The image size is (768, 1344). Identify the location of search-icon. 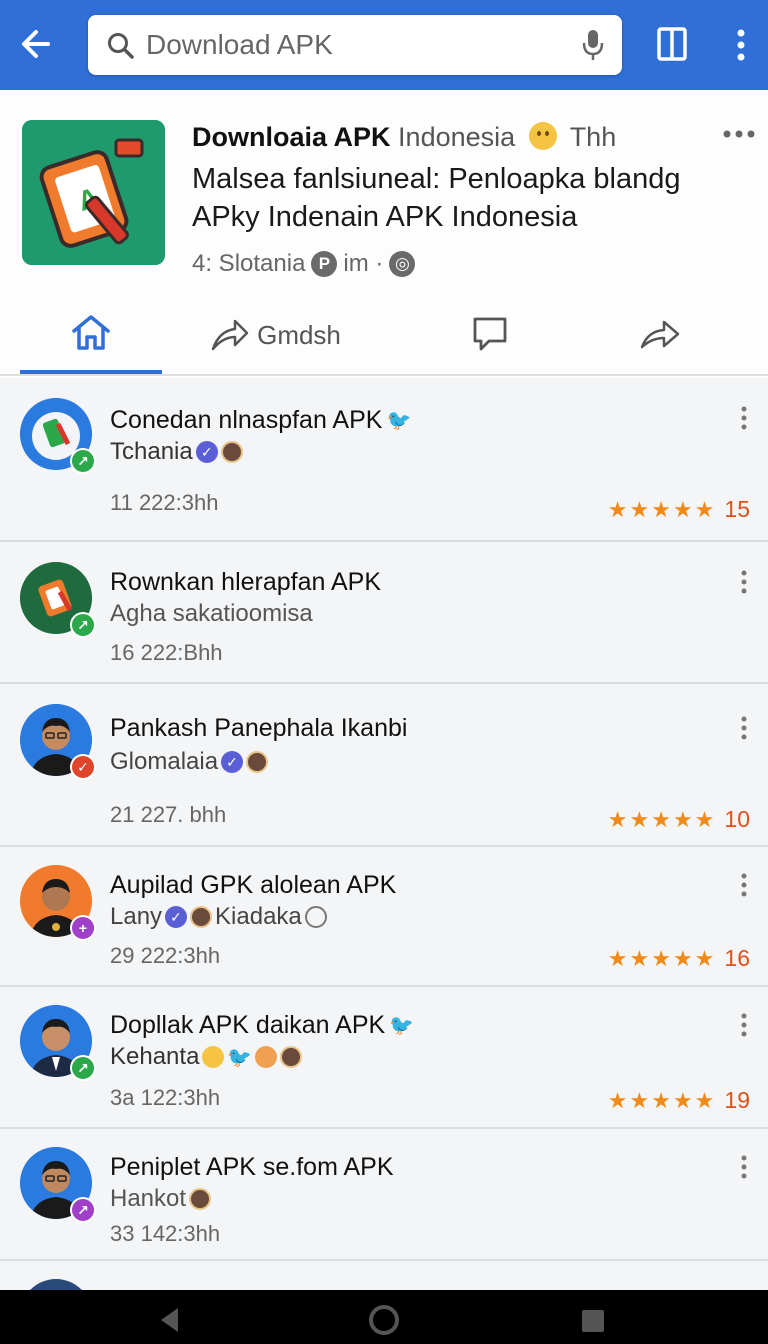
(121, 46).